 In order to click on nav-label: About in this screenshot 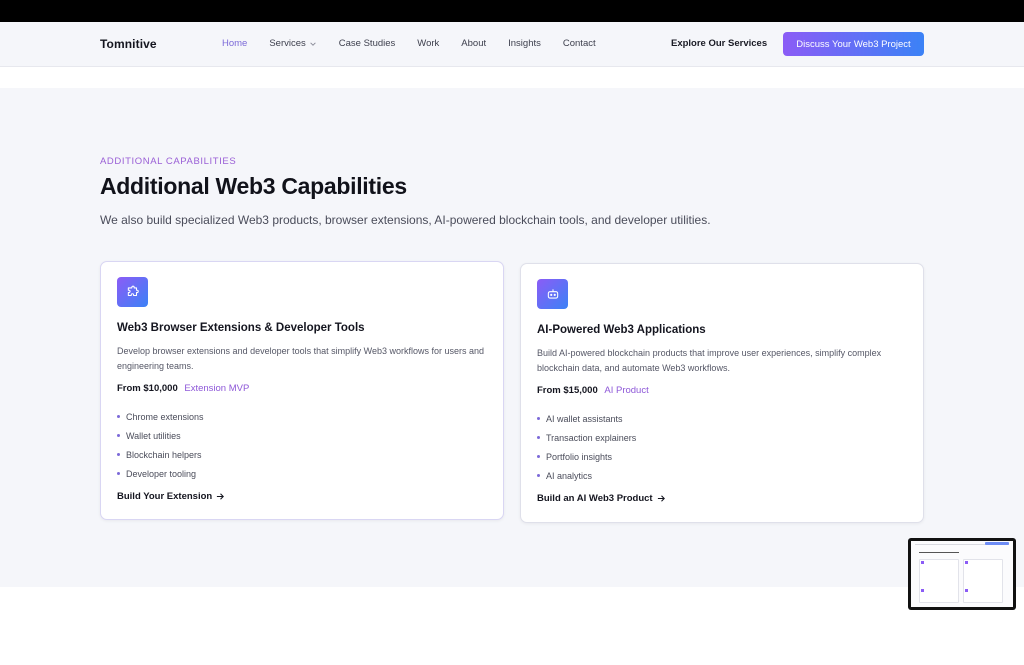, I will do `click(474, 43)`.